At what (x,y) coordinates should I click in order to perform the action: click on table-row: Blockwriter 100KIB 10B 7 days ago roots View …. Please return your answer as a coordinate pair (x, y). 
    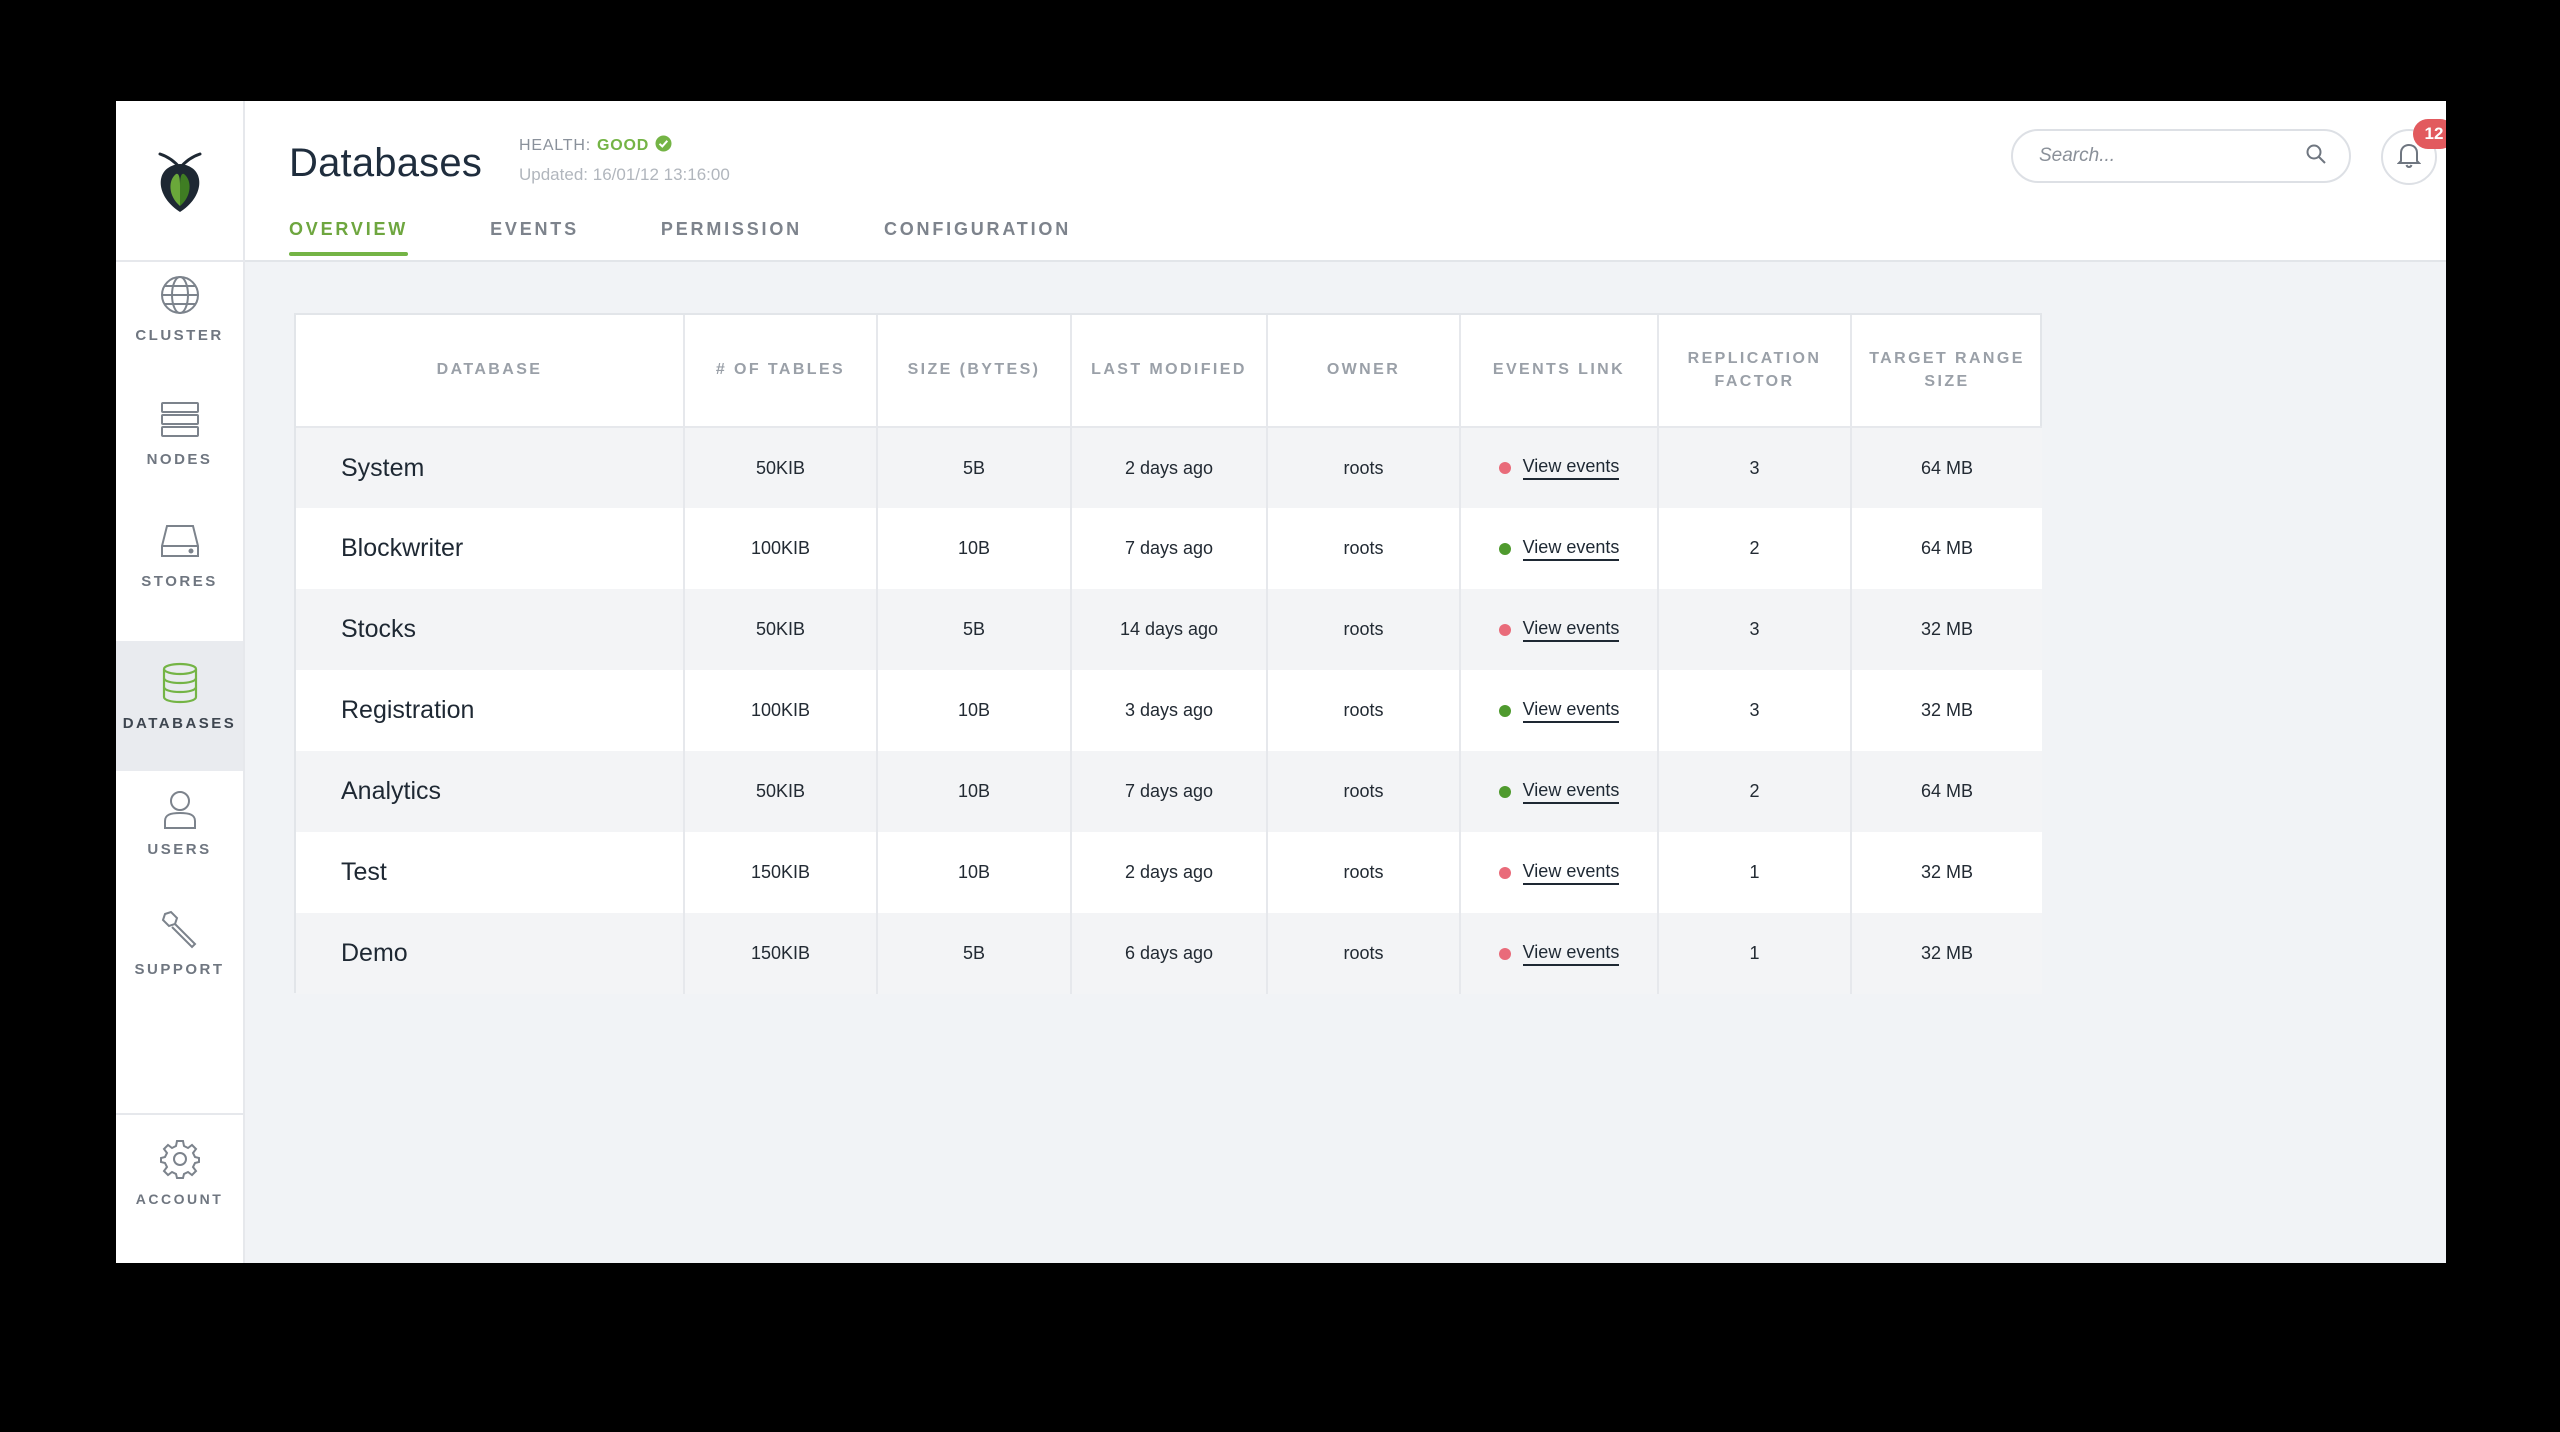
    Looking at the image, I should click on (1169, 548).